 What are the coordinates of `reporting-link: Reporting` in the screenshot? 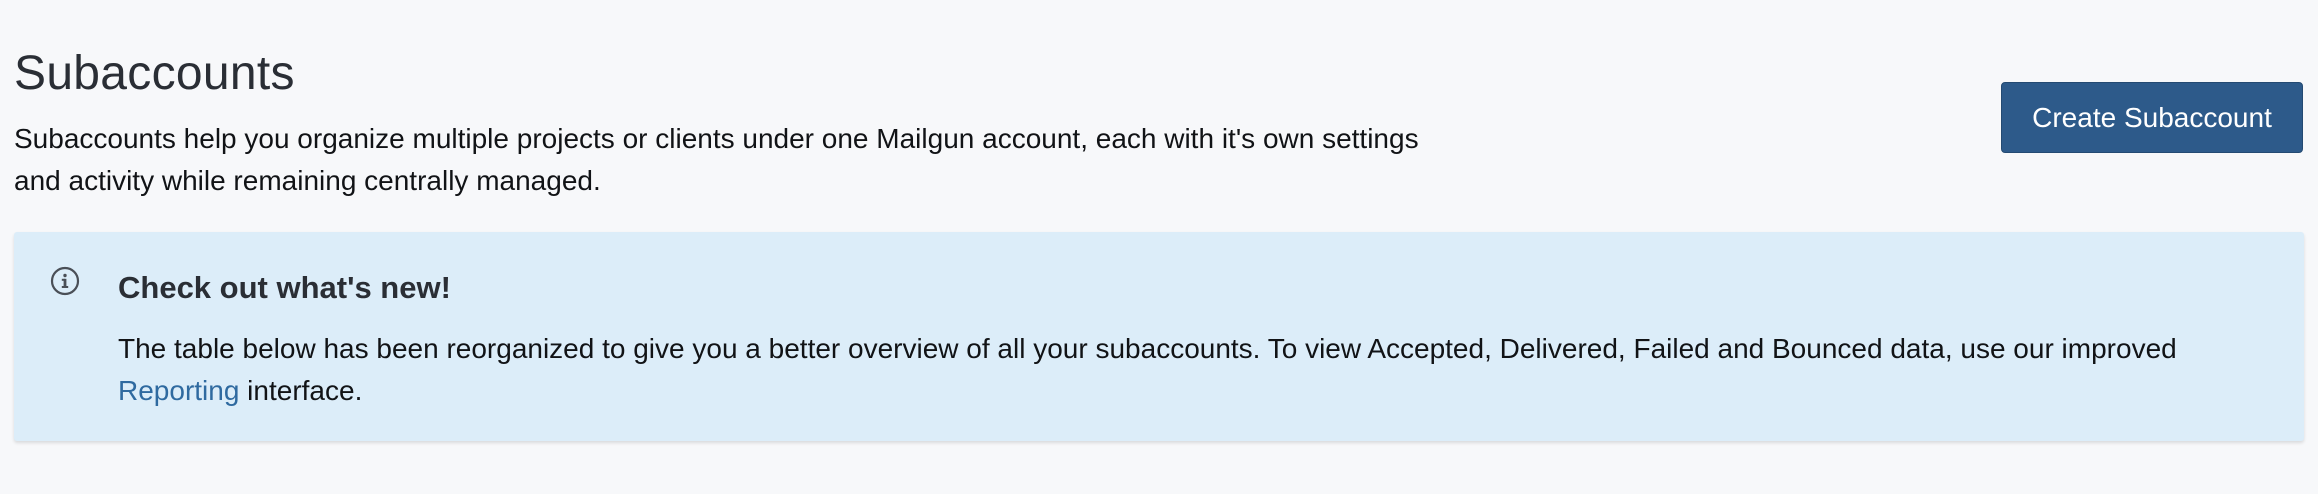 It's located at (178, 390).